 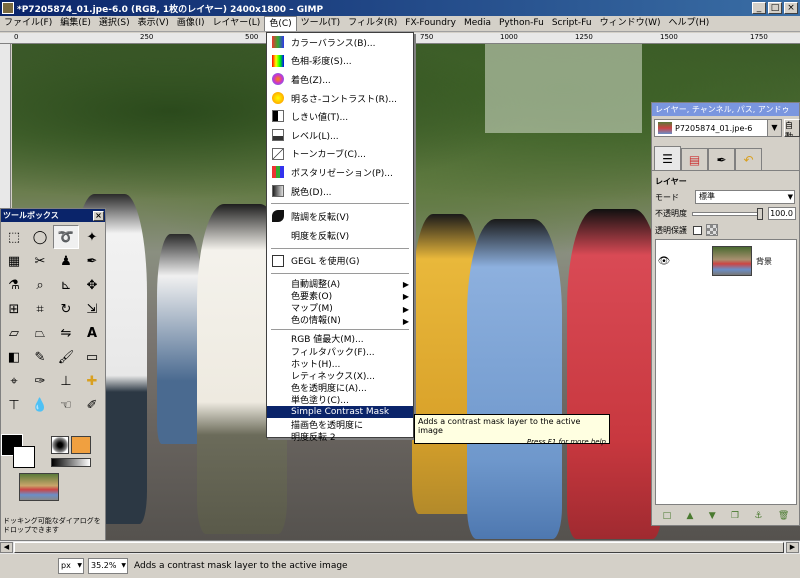 I want to click on ink-tool: ✑, so click(x=40, y=381).